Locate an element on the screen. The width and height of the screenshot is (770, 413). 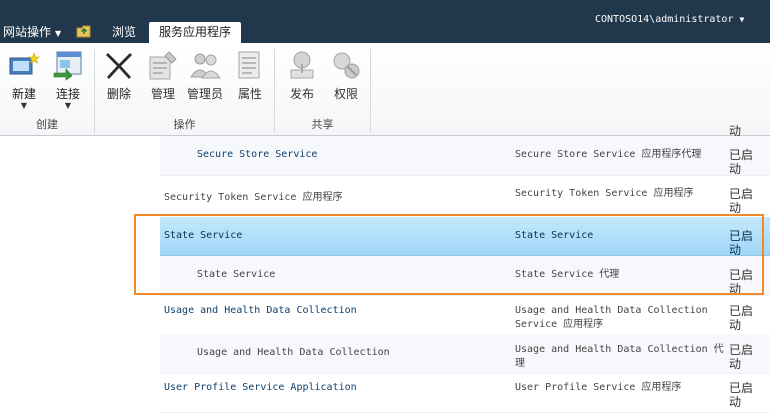
user-name: CONTOSO14\administrator is located at coordinates (664, 19).